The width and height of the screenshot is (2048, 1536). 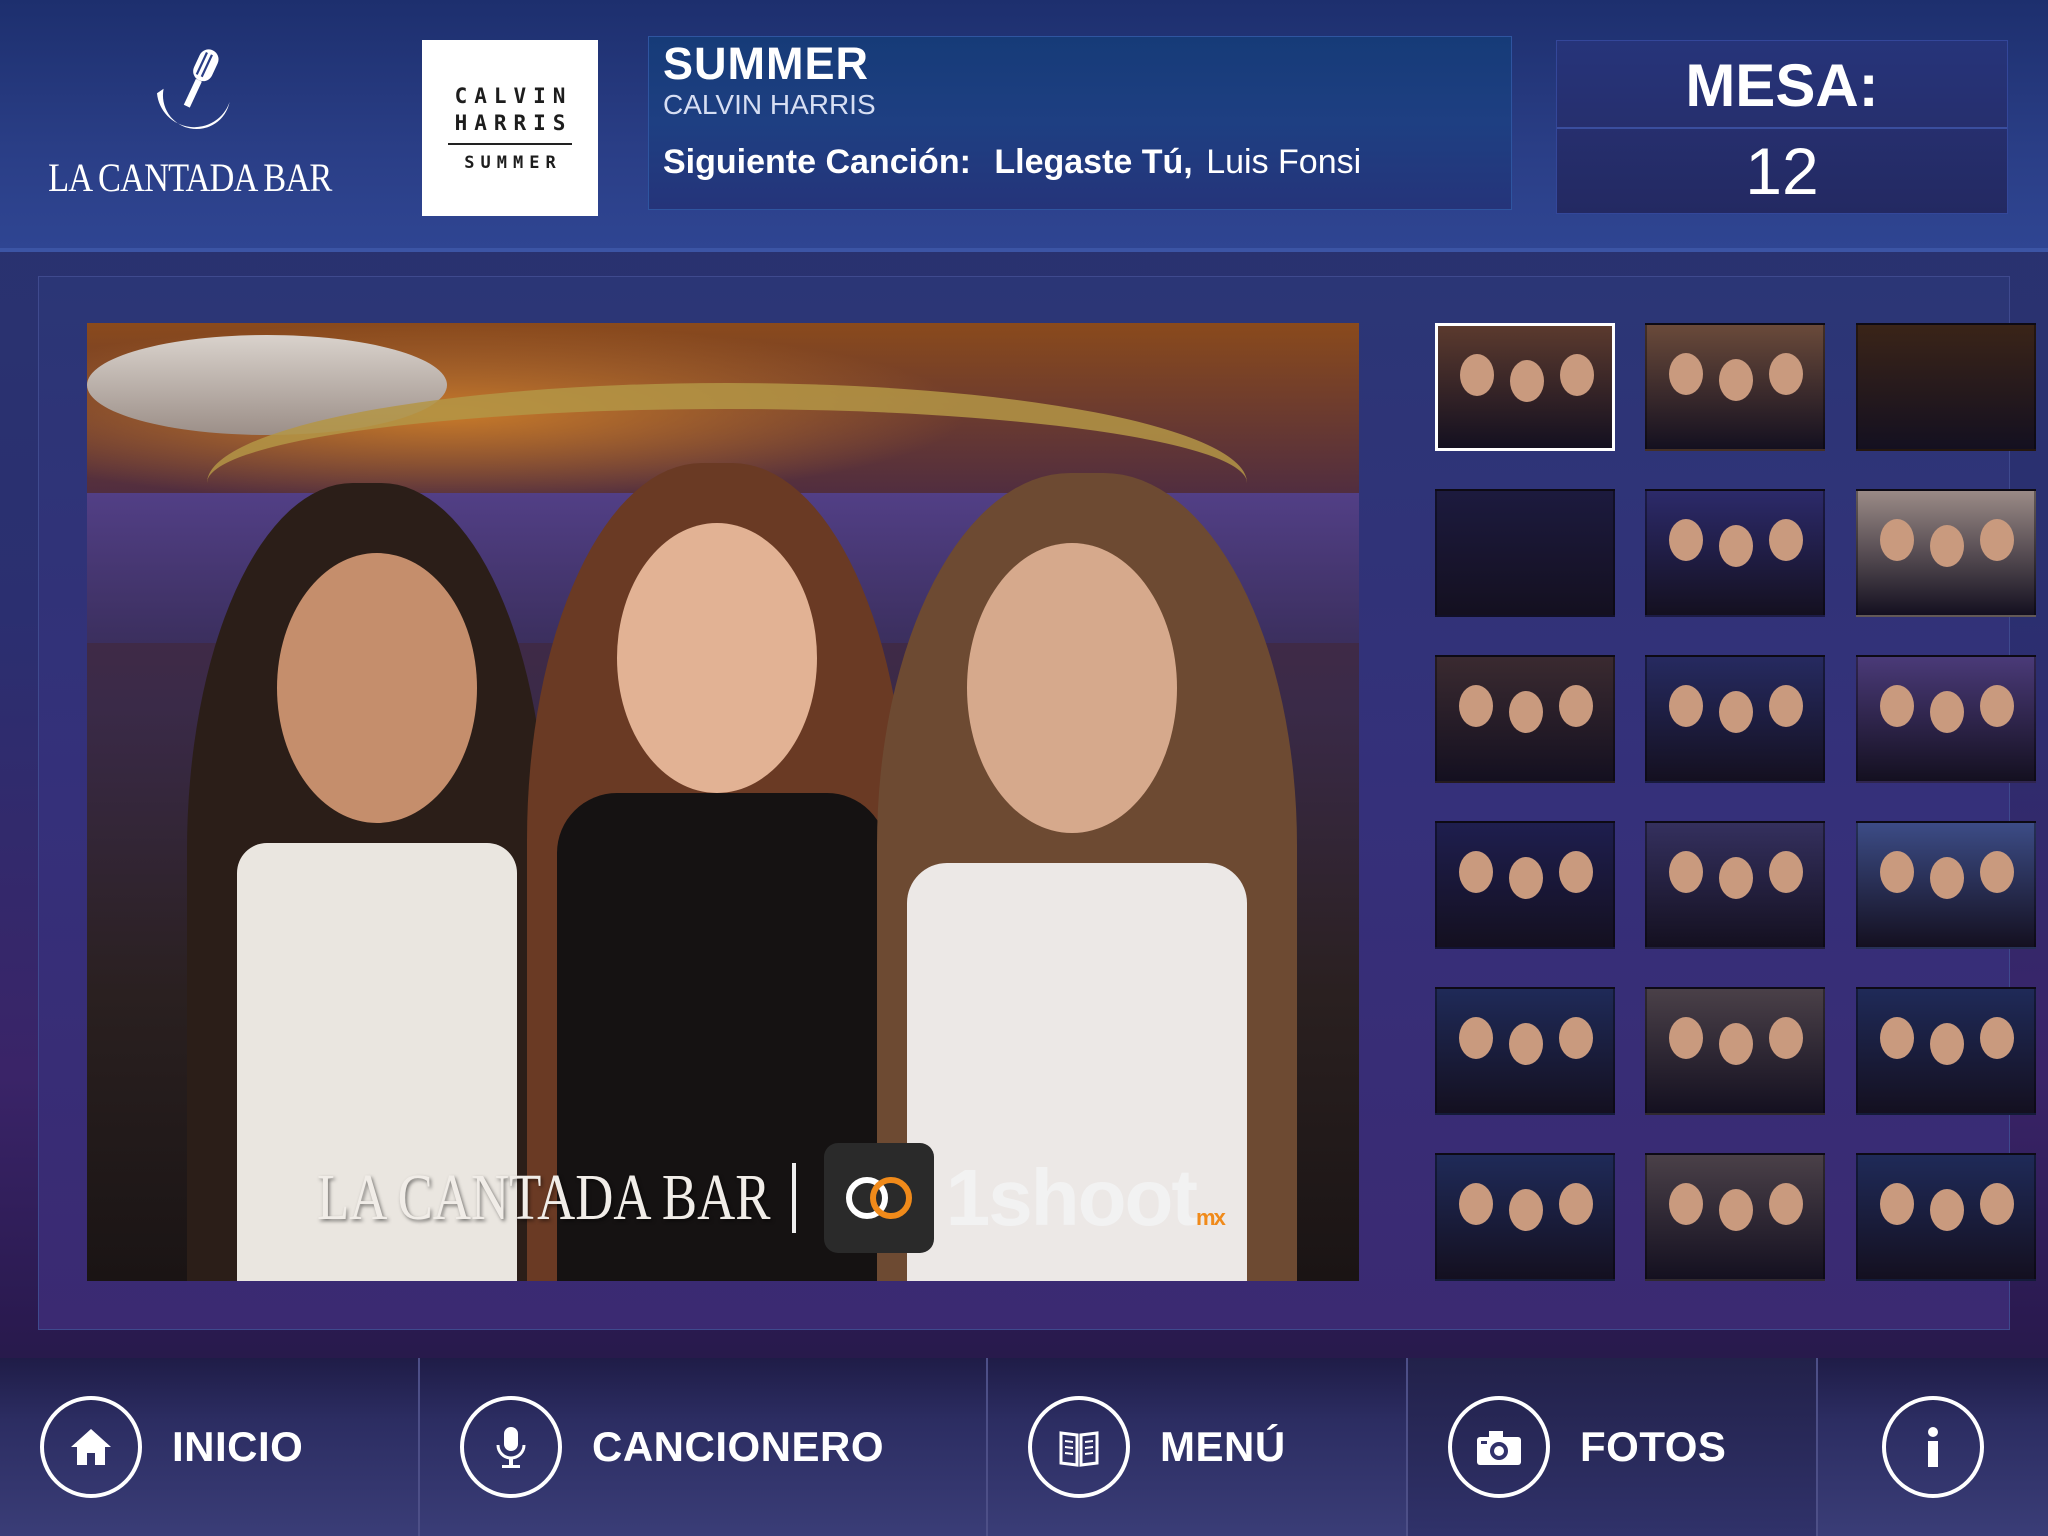 What do you see at coordinates (1093, 162) in the screenshot?
I see `next-song-title: Llegaste Tú,` at bounding box center [1093, 162].